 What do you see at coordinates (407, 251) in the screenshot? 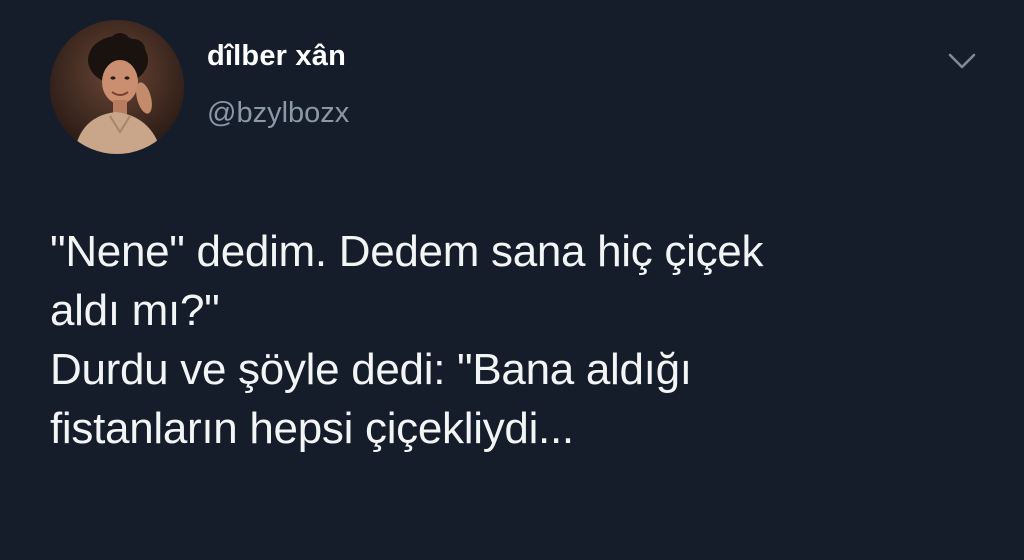
I see `tweet-text-line: "Nene" dedim. Dedem sana hiç çiçek` at bounding box center [407, 251].